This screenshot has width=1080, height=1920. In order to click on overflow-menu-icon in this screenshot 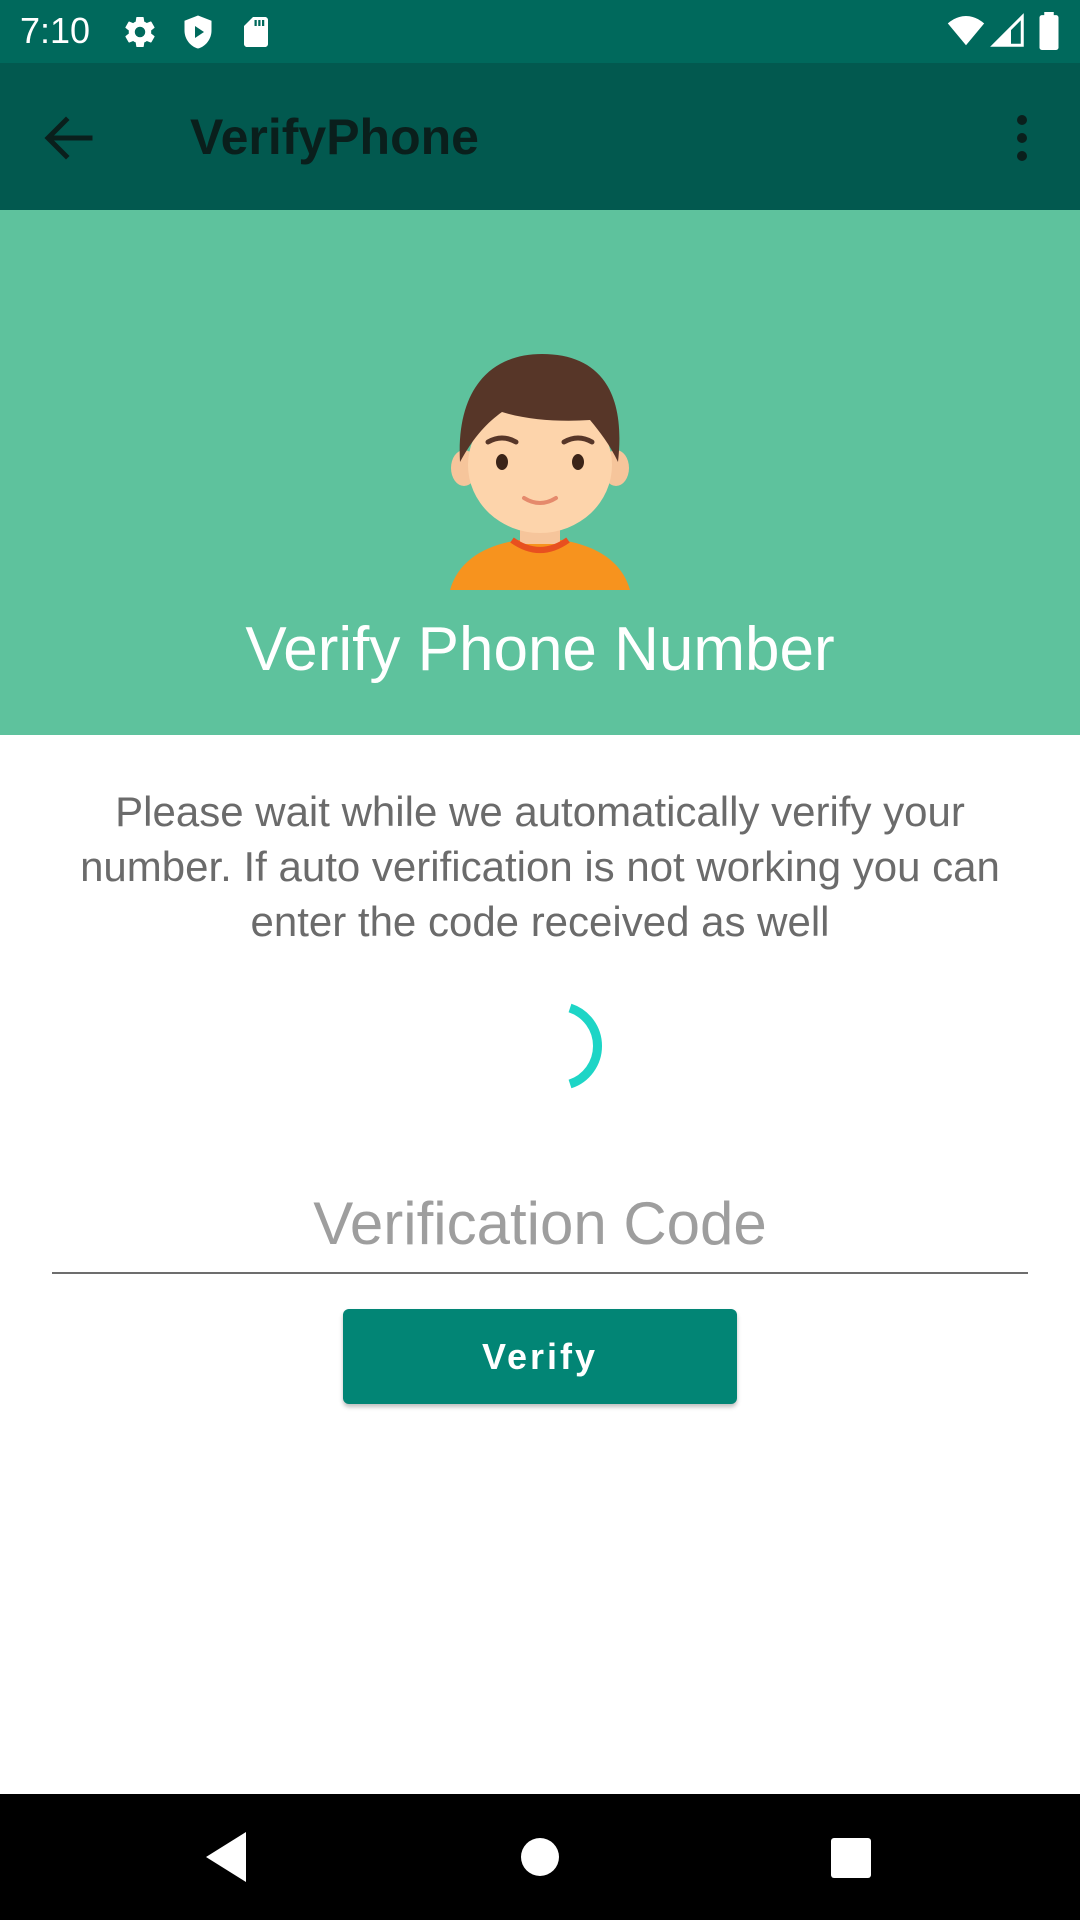, I will do `click(1025, 138)`.